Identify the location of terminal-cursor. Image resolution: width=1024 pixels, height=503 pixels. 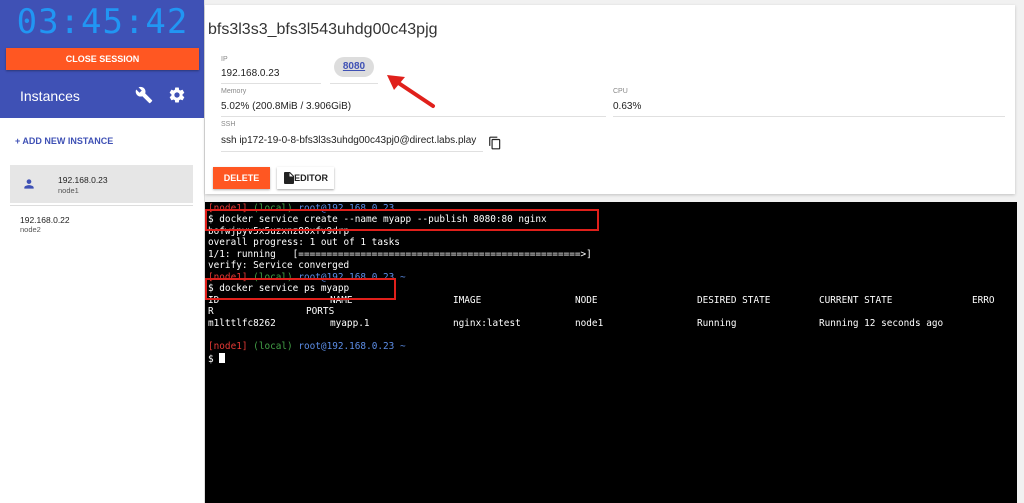
(222, 358).